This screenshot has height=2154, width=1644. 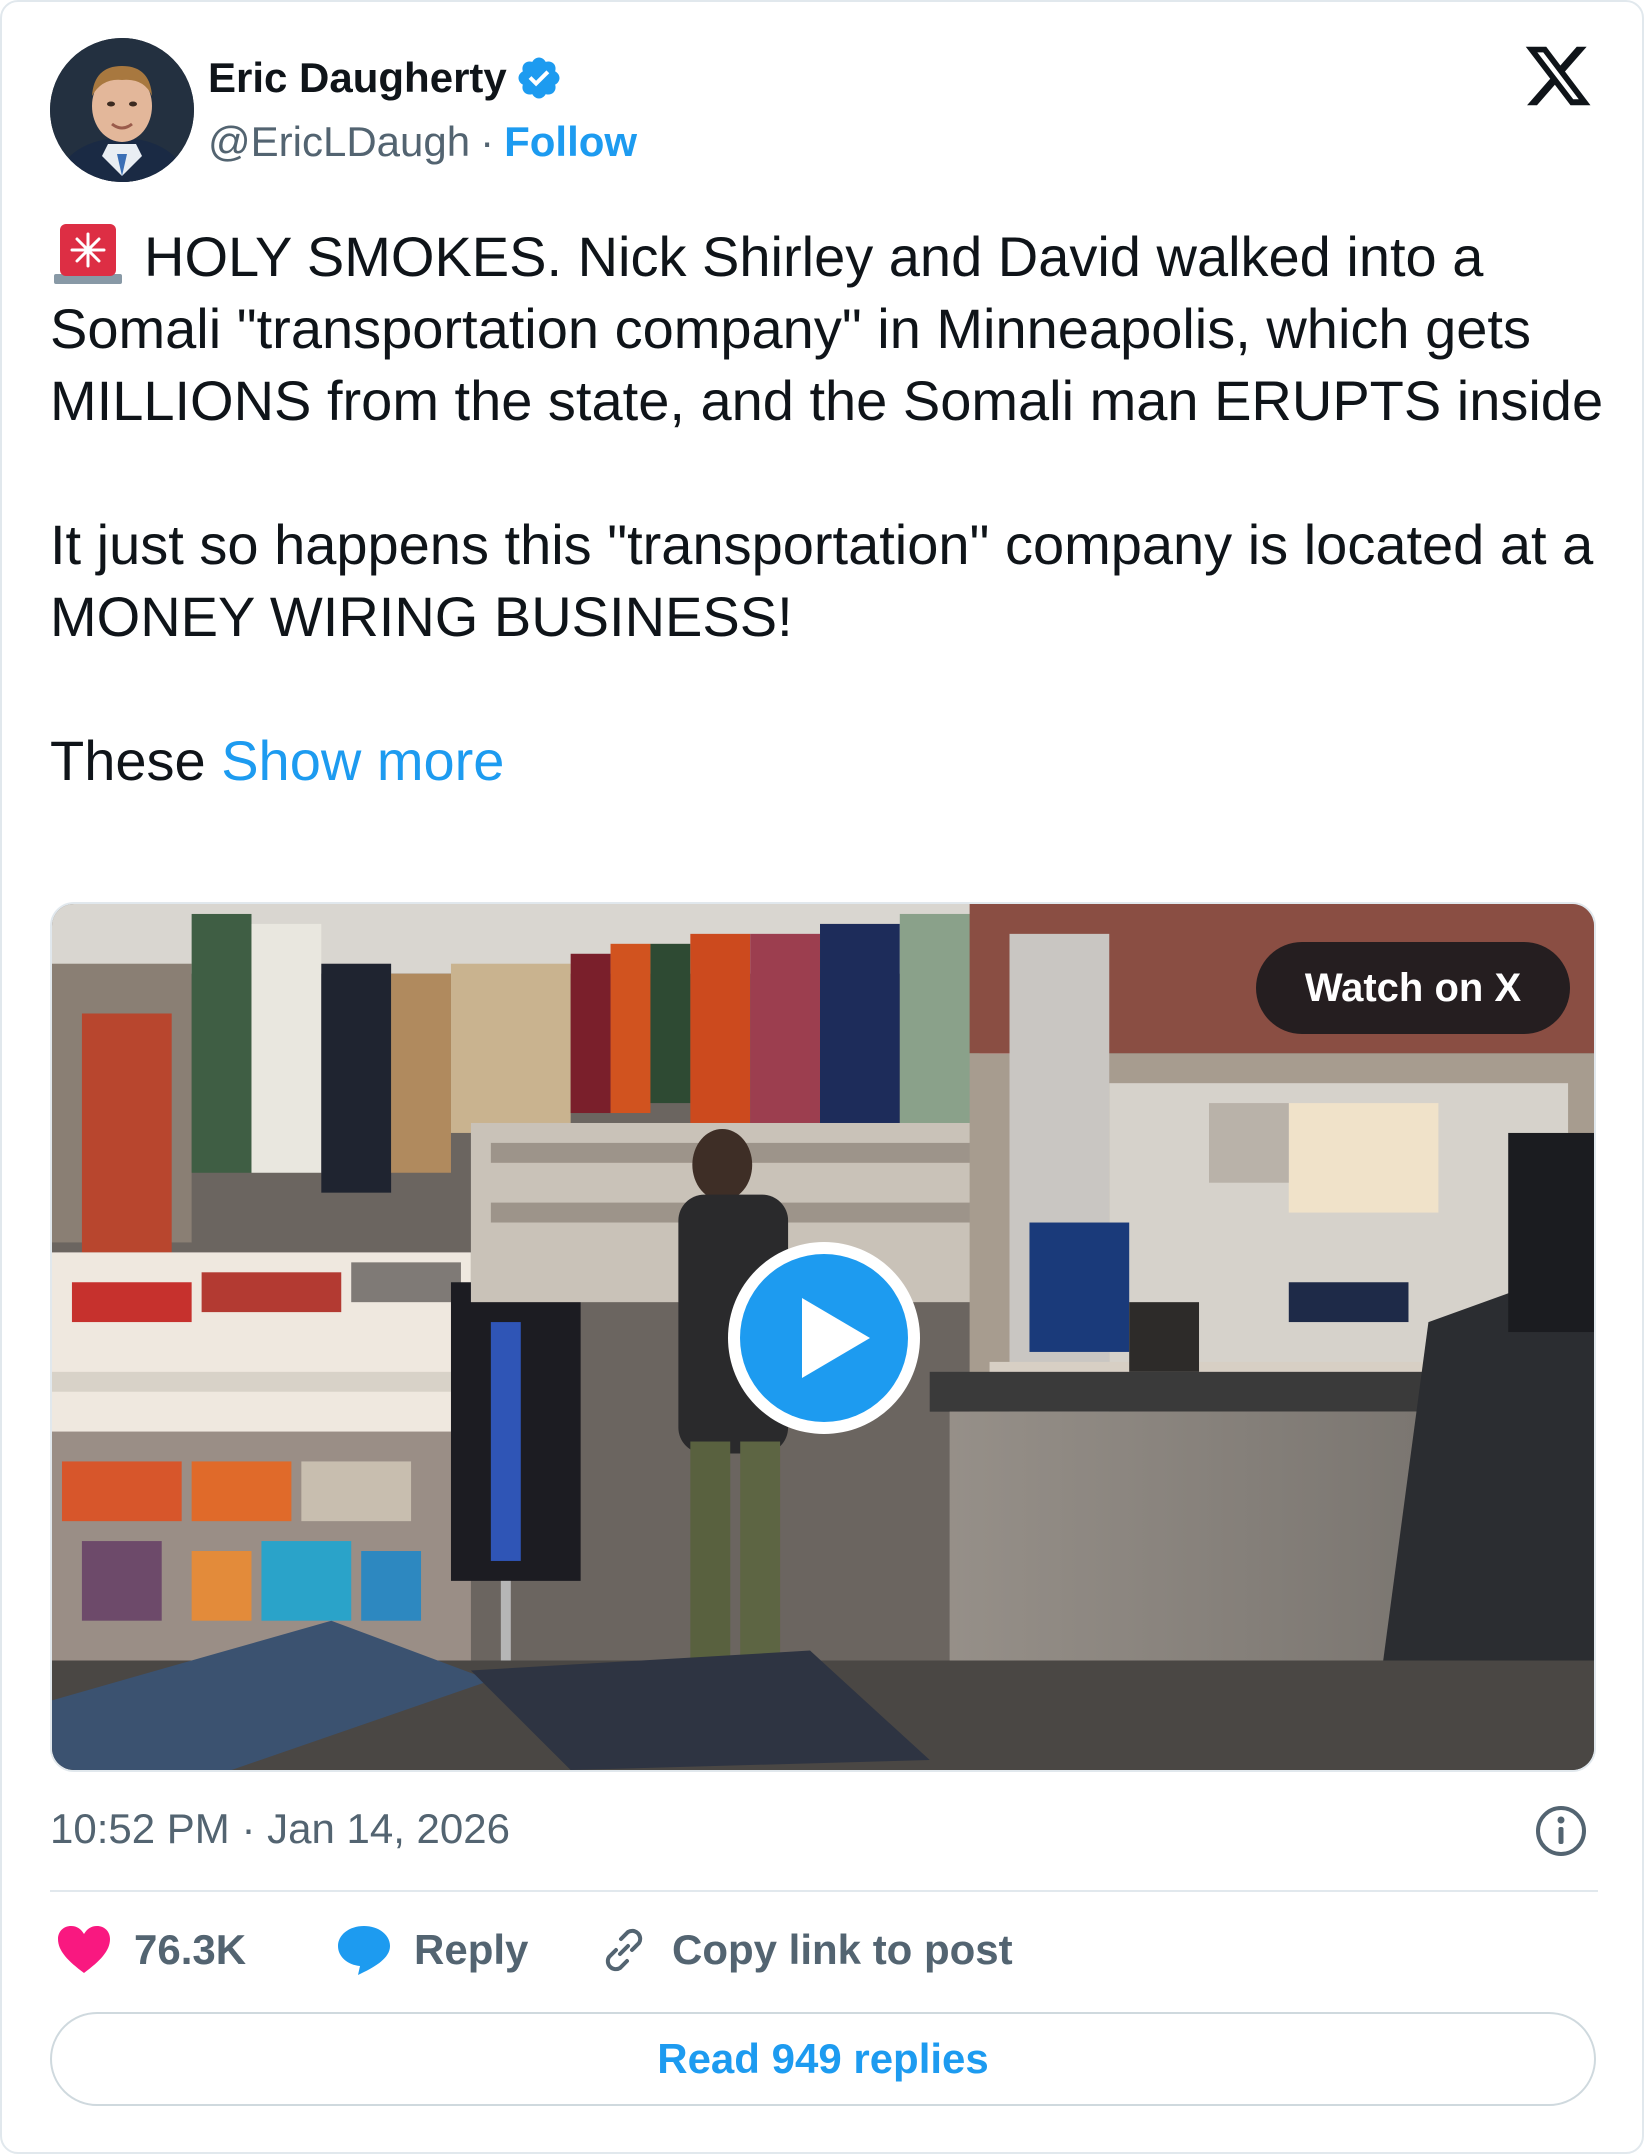 I want to click on reply-button: Reply, so click(x=432, y=1950).